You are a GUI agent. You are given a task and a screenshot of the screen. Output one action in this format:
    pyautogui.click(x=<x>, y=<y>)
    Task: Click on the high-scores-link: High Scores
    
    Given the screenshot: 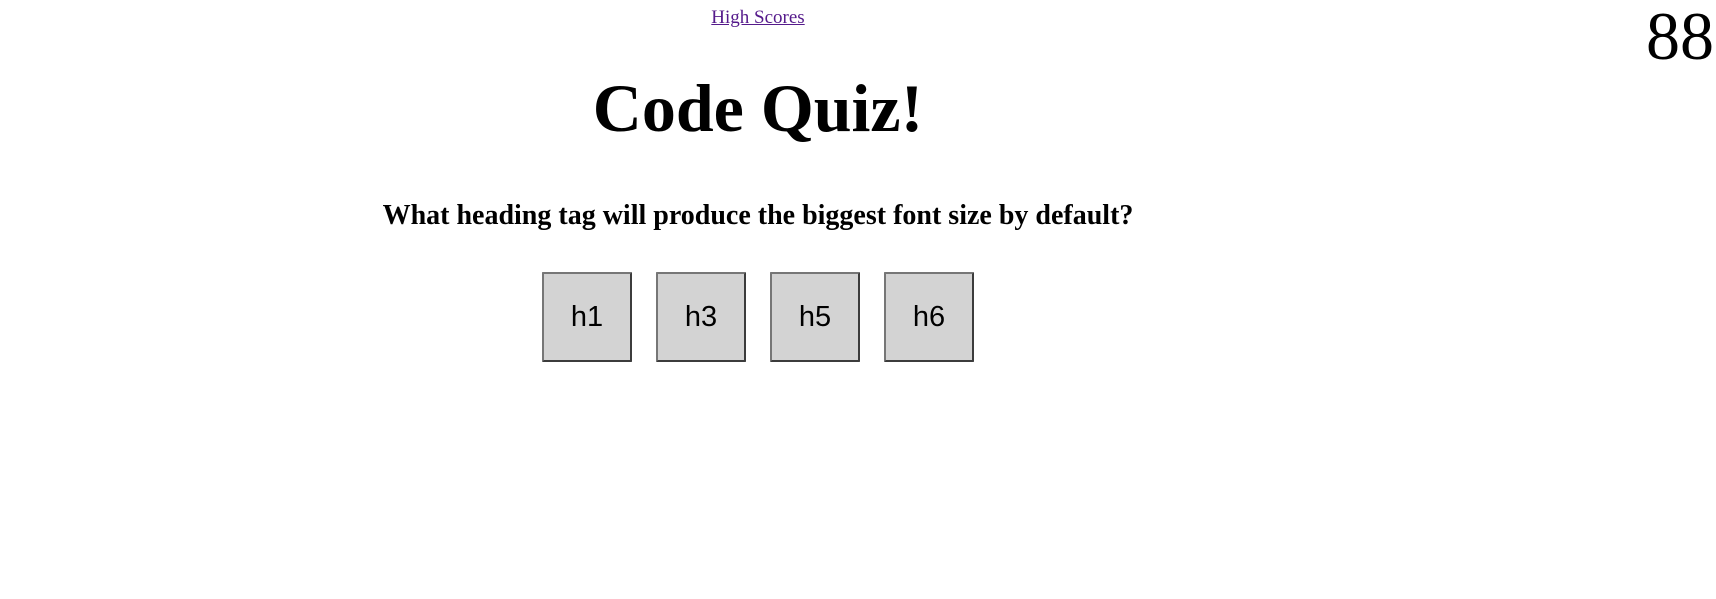 What is the action you would take?
    pyautogui.click(x=757, y=17)
    